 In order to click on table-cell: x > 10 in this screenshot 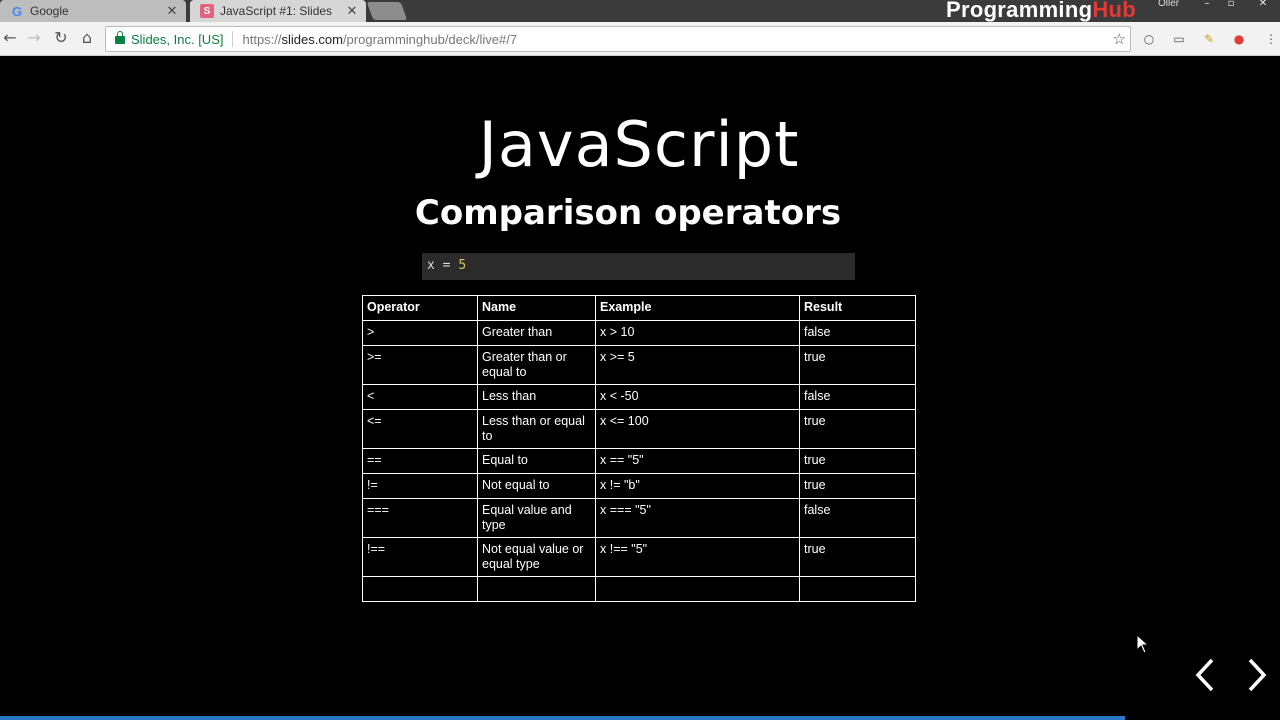, I will do `click(697, 333)`.